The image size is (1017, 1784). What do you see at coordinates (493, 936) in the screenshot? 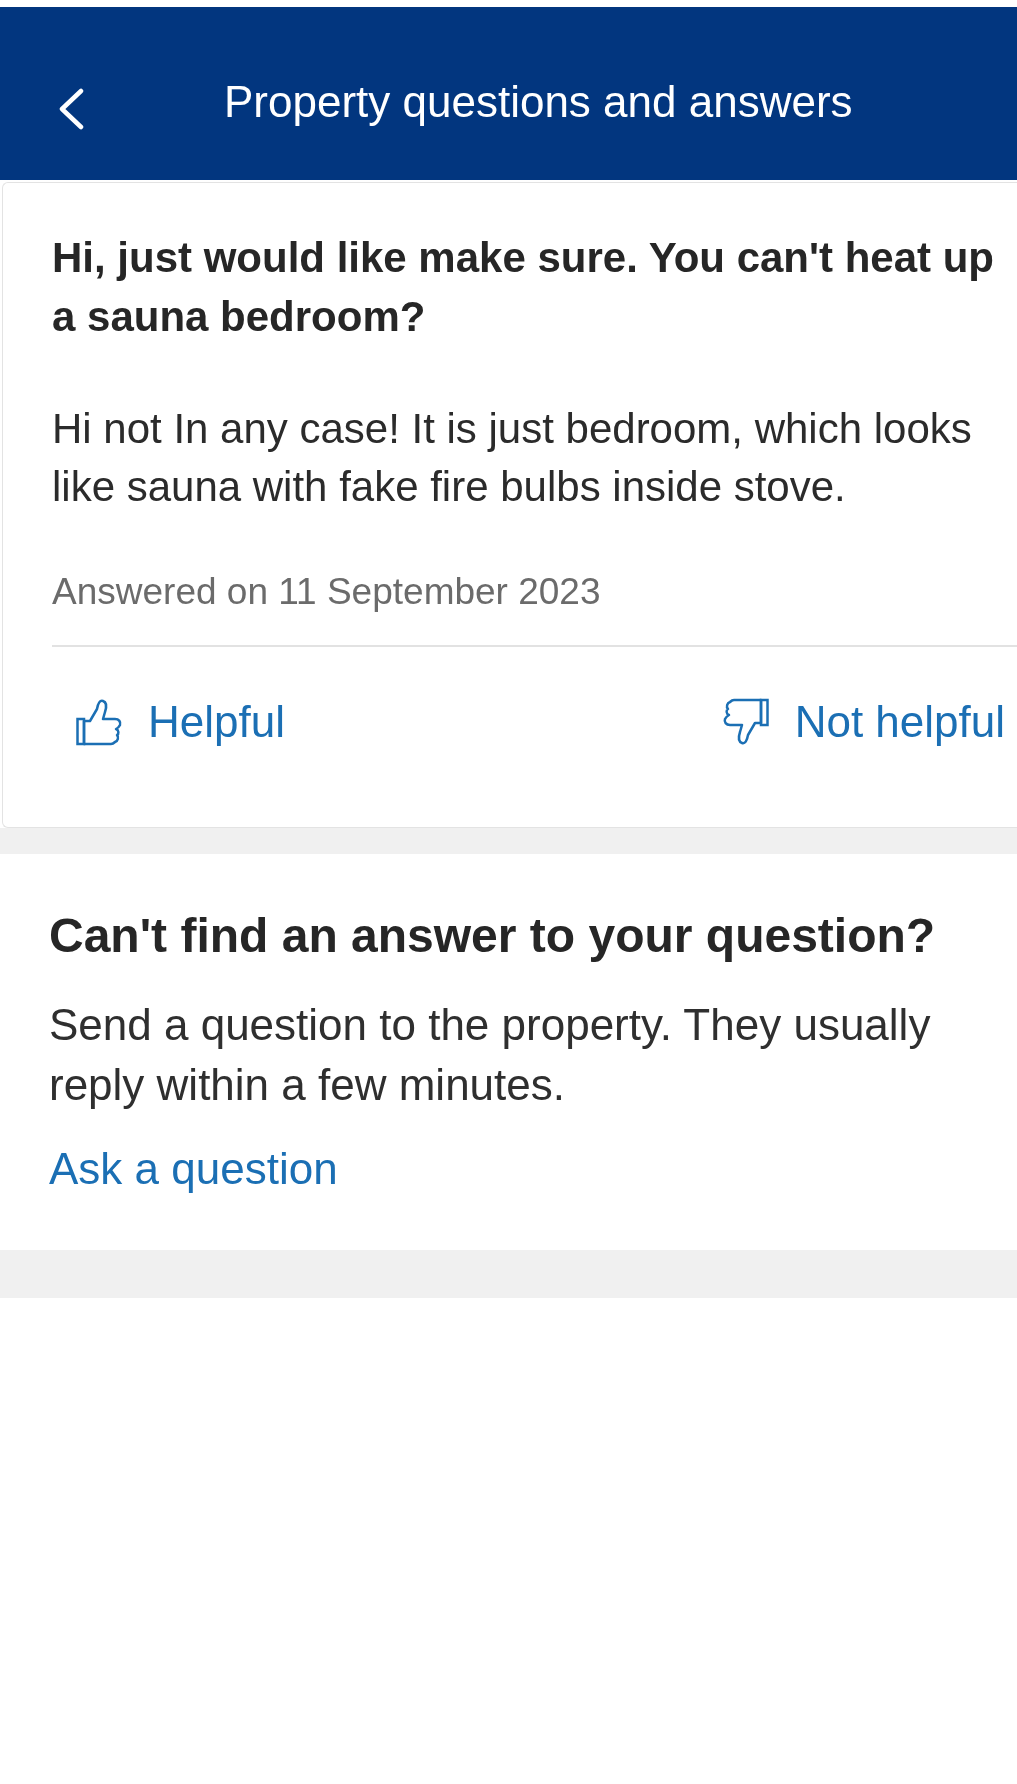
I see `ask-heading: Can't find an answer to your question?` at bounding box center [493, 936].